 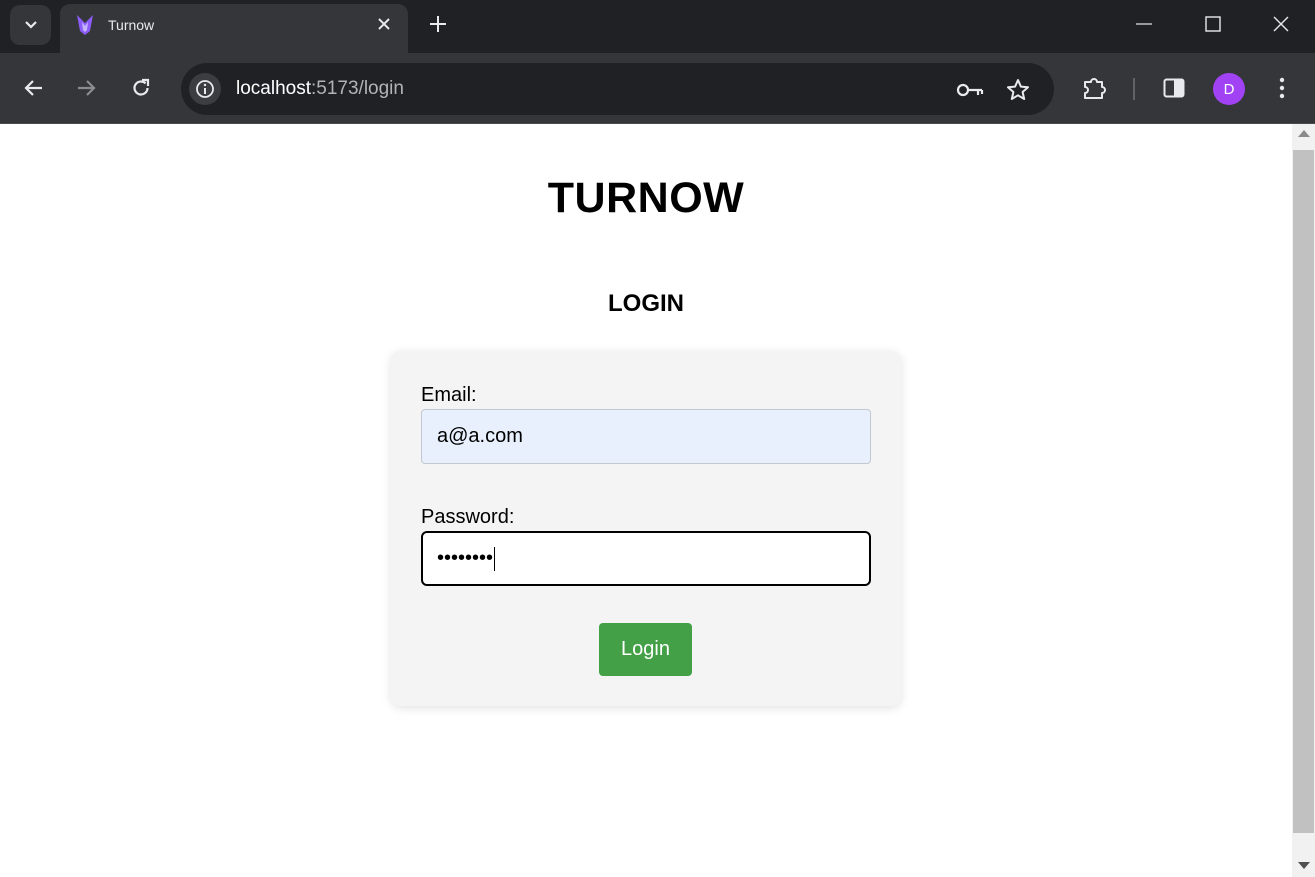 I want to click on browser-menu-button, so click(x=1282, y=88).